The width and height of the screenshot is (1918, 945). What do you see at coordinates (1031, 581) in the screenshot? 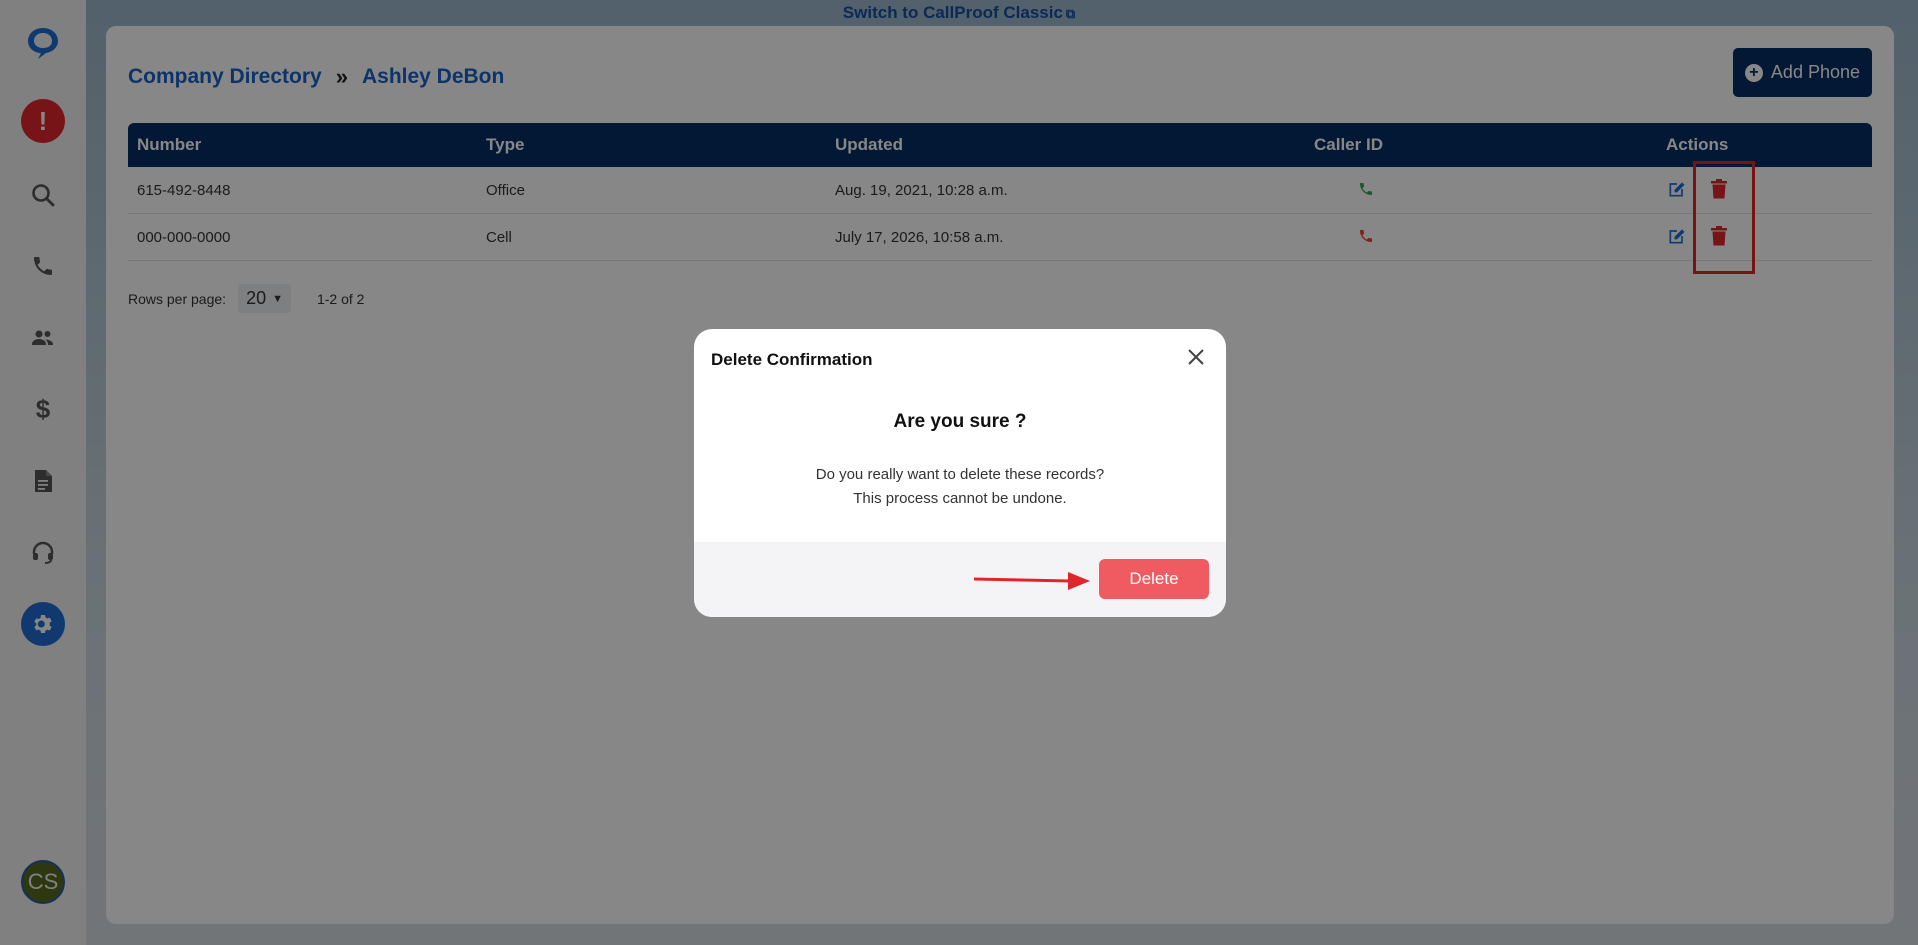
I see `annotation-arrow-icon` at bounding box center [1031, 581].